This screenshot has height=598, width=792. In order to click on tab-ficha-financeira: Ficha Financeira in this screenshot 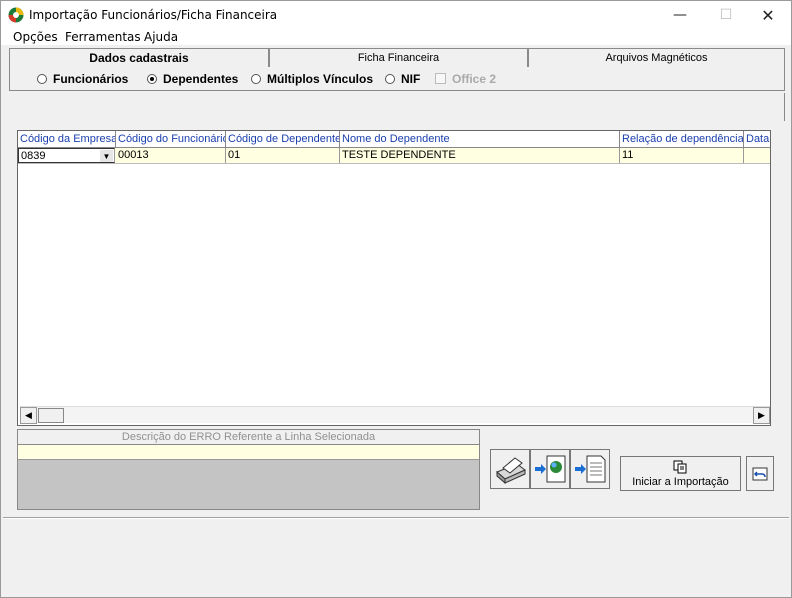, I will do `click(398, 58)`.